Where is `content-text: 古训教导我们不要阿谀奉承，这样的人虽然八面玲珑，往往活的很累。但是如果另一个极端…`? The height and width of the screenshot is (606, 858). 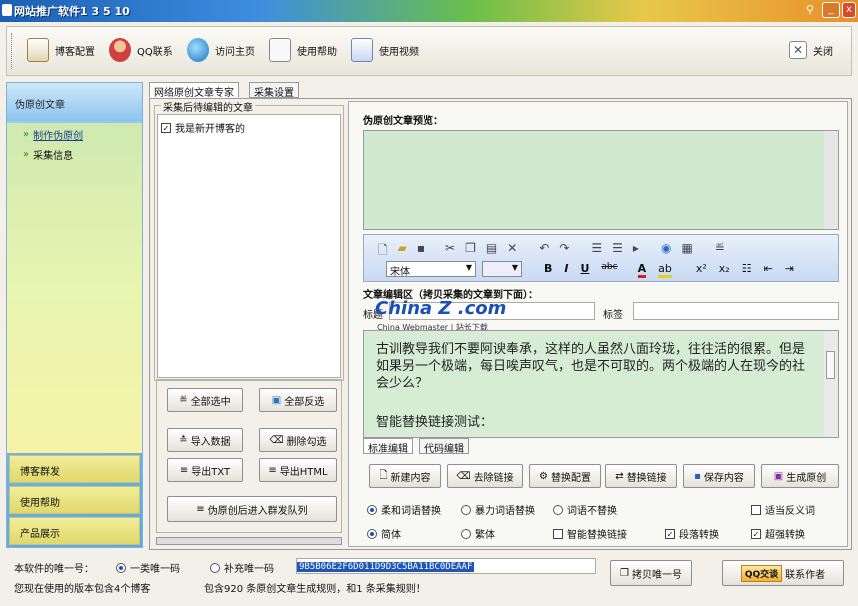 content-text: 古训教导我们不要阿谀奉承，这样的人虽然八面玲珑，往往活的很累。但是如果另一个极端… is located at coordinates (591, 366).